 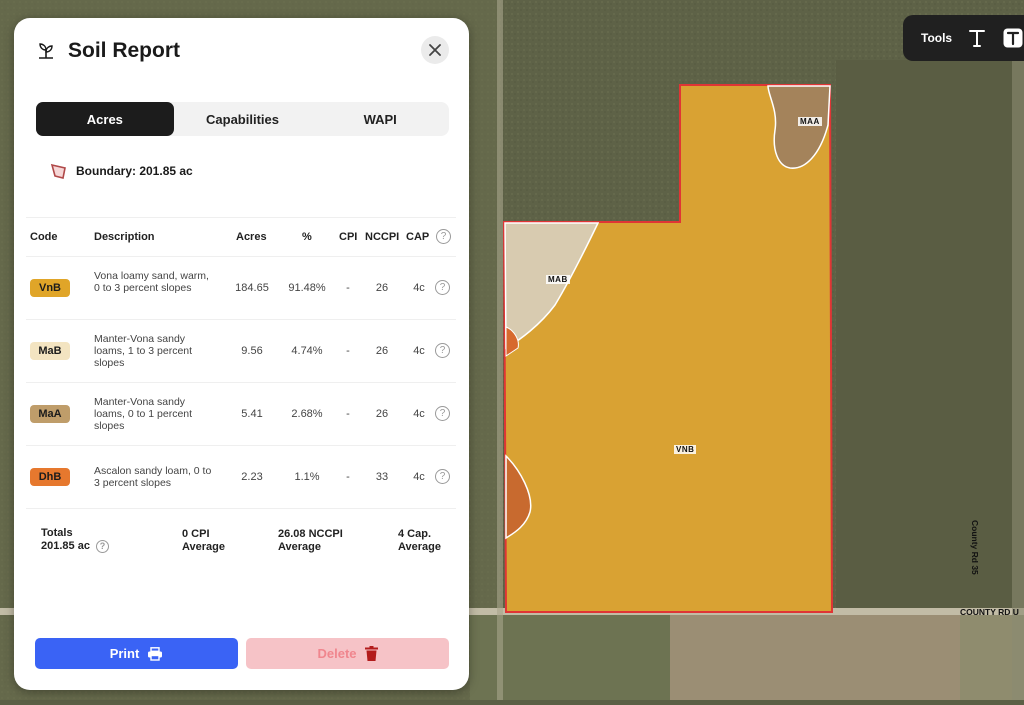 What do you see at coordinates (337, 653) in the screenshot?
I see `delete-label: Delete` at bounding box center [337, 653].